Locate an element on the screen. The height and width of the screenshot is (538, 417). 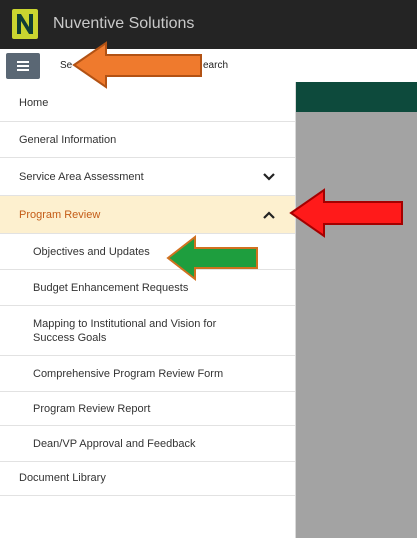
hamburger-menu-button is located at coordinates (23, 66).